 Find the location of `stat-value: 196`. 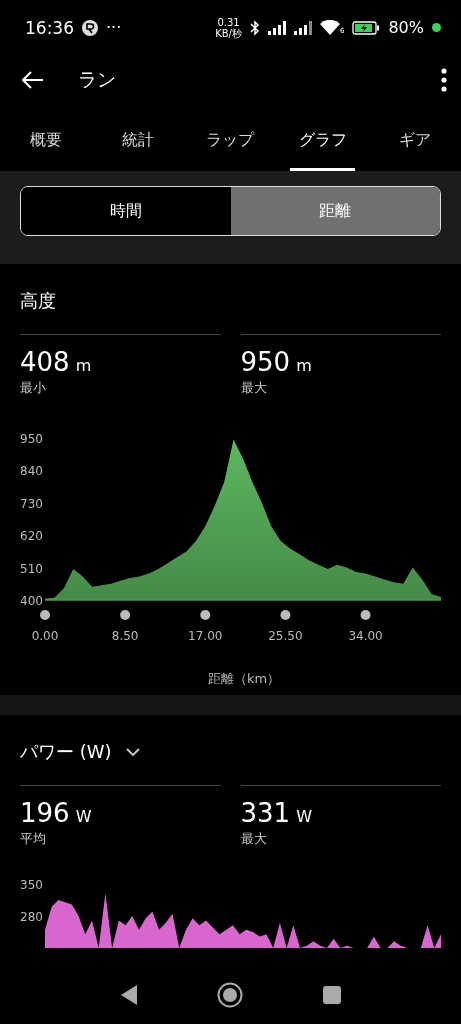

stat-value: 196 is located at coordinates (45, 813).